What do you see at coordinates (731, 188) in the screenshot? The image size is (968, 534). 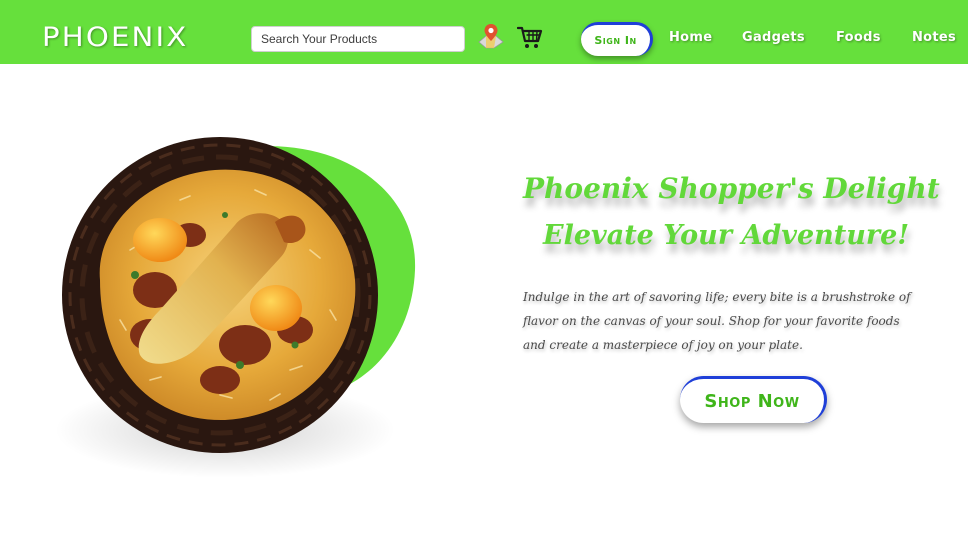 I see `hero-headline-line1: Phoenix Shopper's Delight` at bounding box center [731, 188].